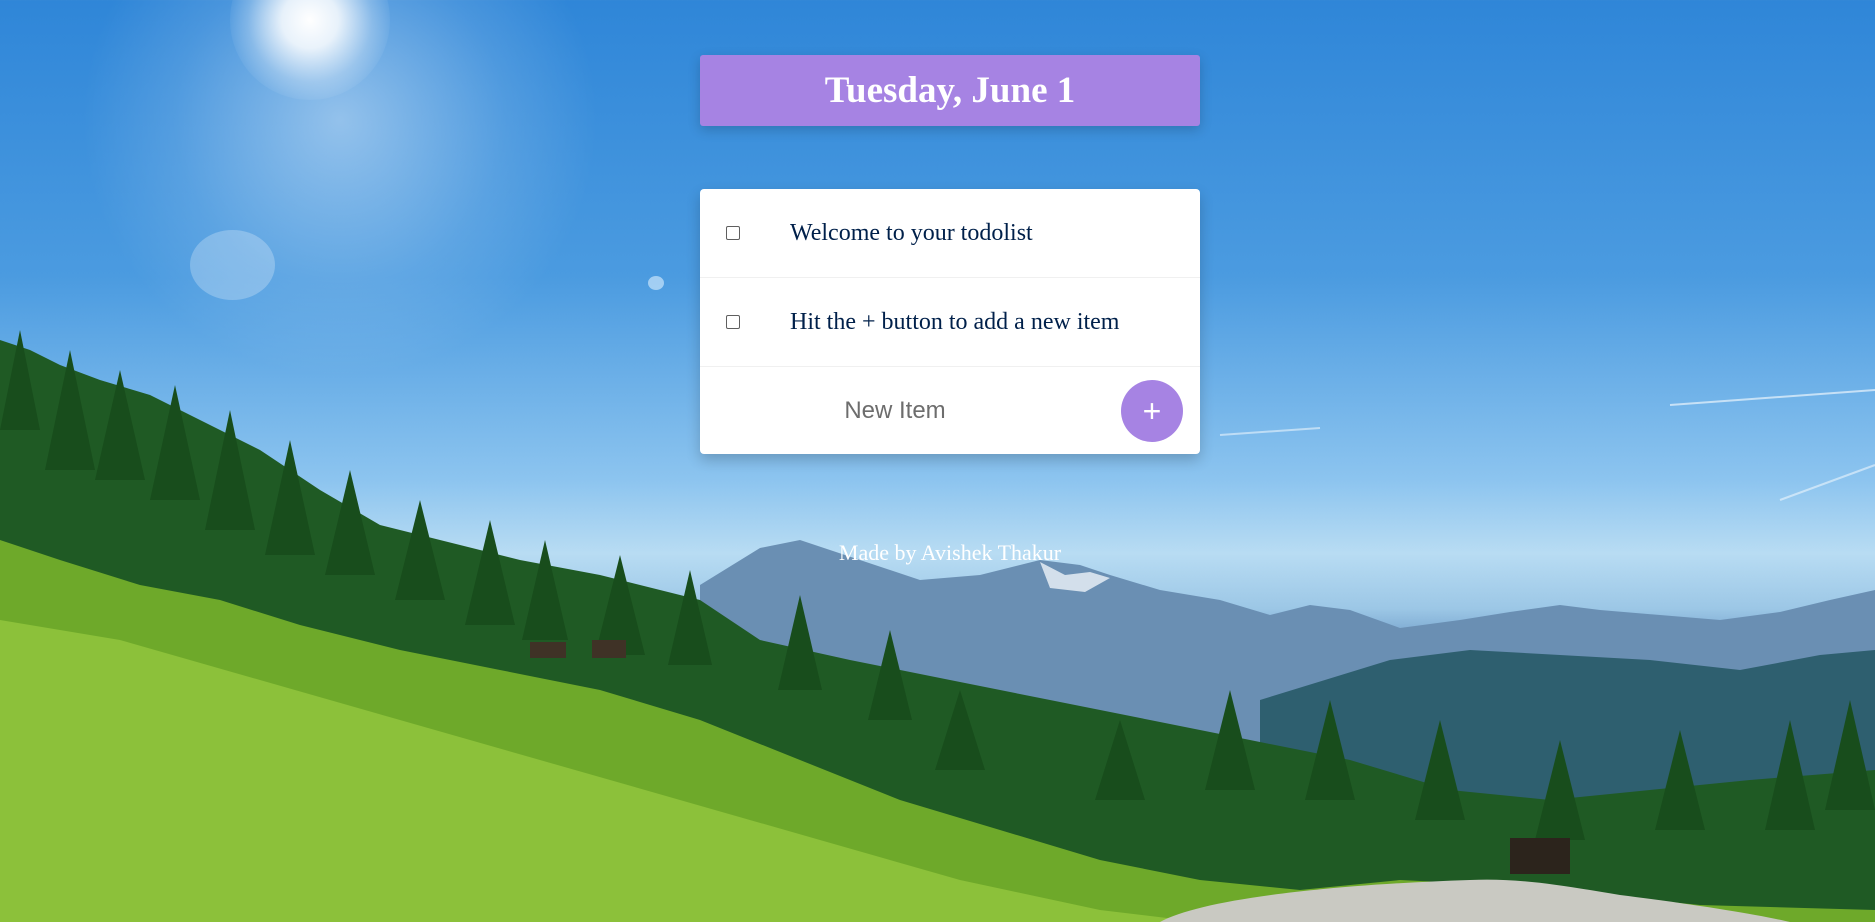  I want to click on todo-item: Hit the + button to add a new item, so click(950, 322).